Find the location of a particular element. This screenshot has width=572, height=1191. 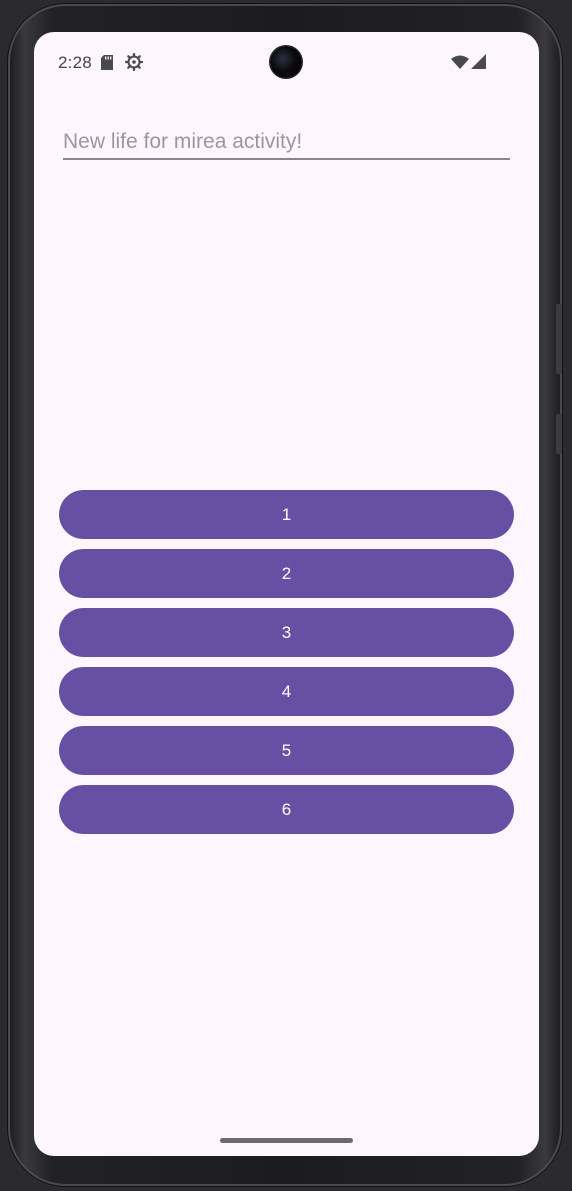

front-camera is located at coordinates (286, 62).